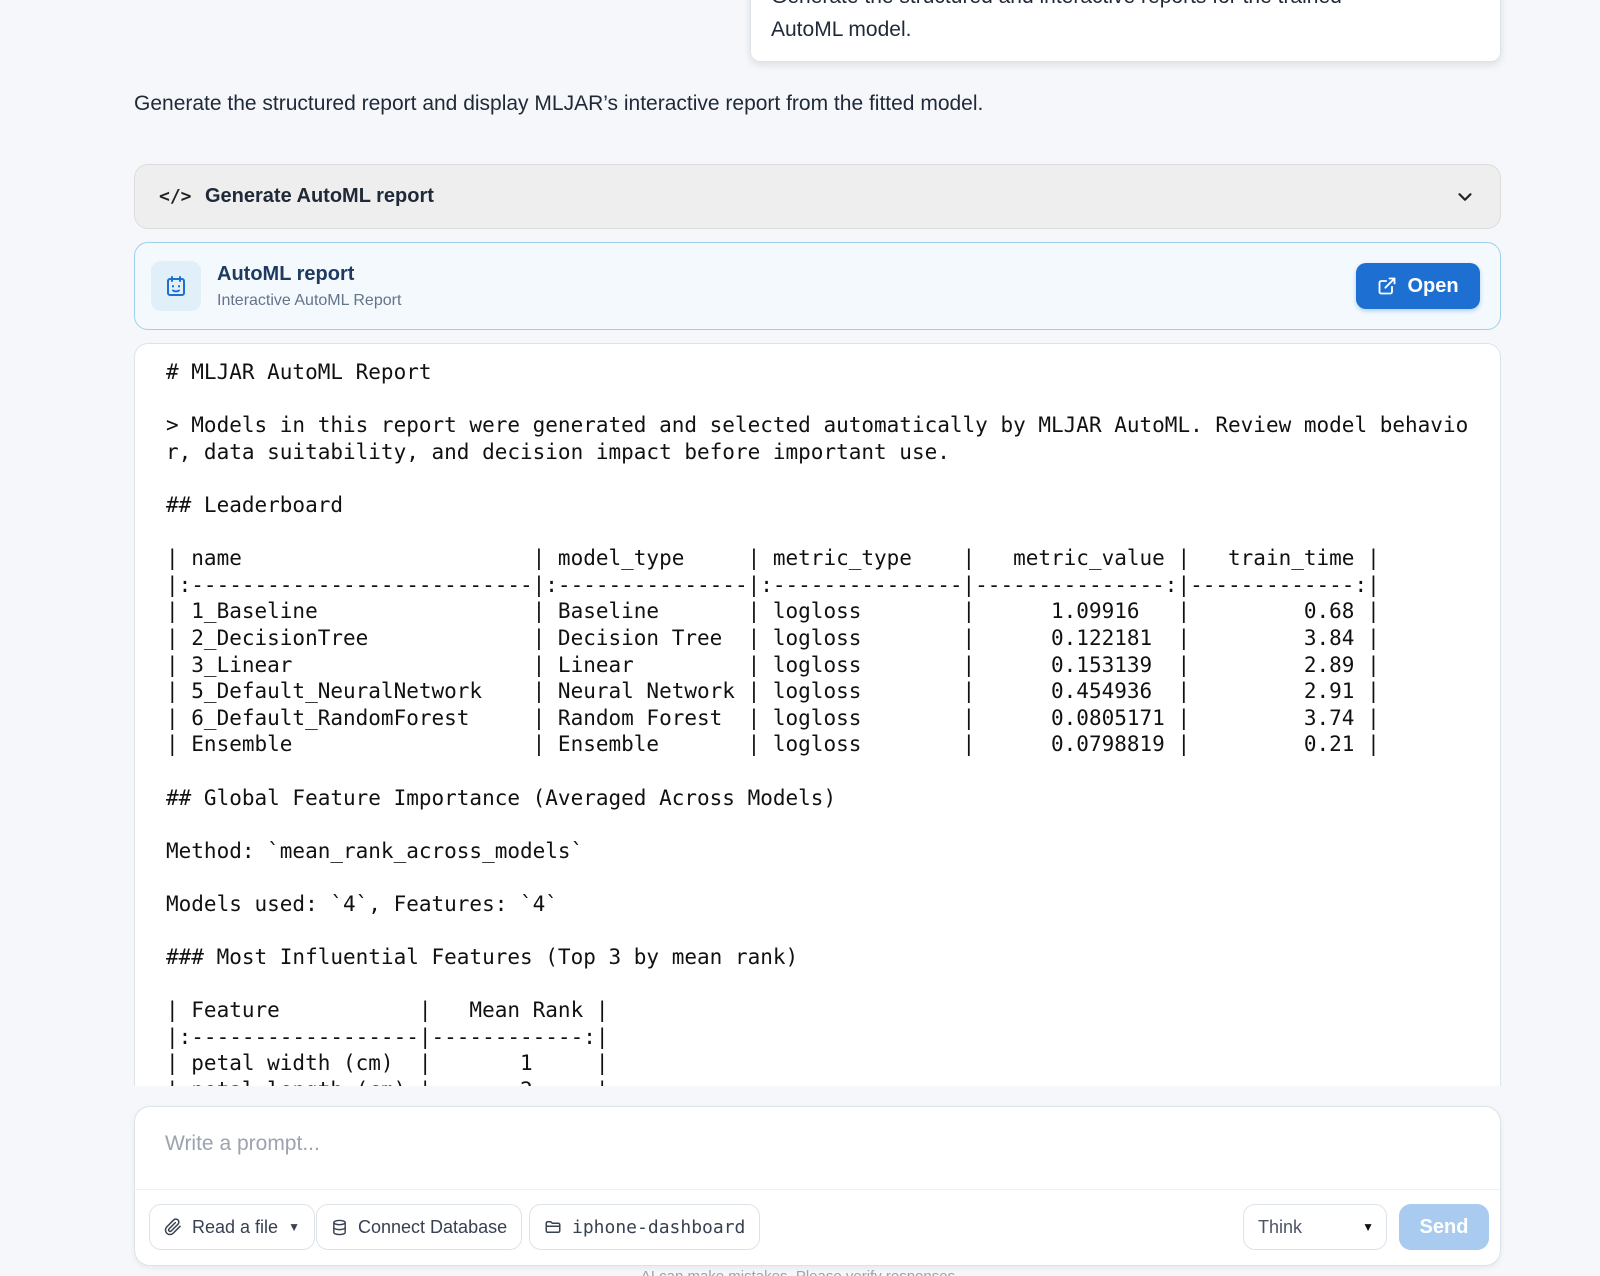 The image size is (1600, 1276). I want to click on mode-select-value: Think, so click(1280, 1226).